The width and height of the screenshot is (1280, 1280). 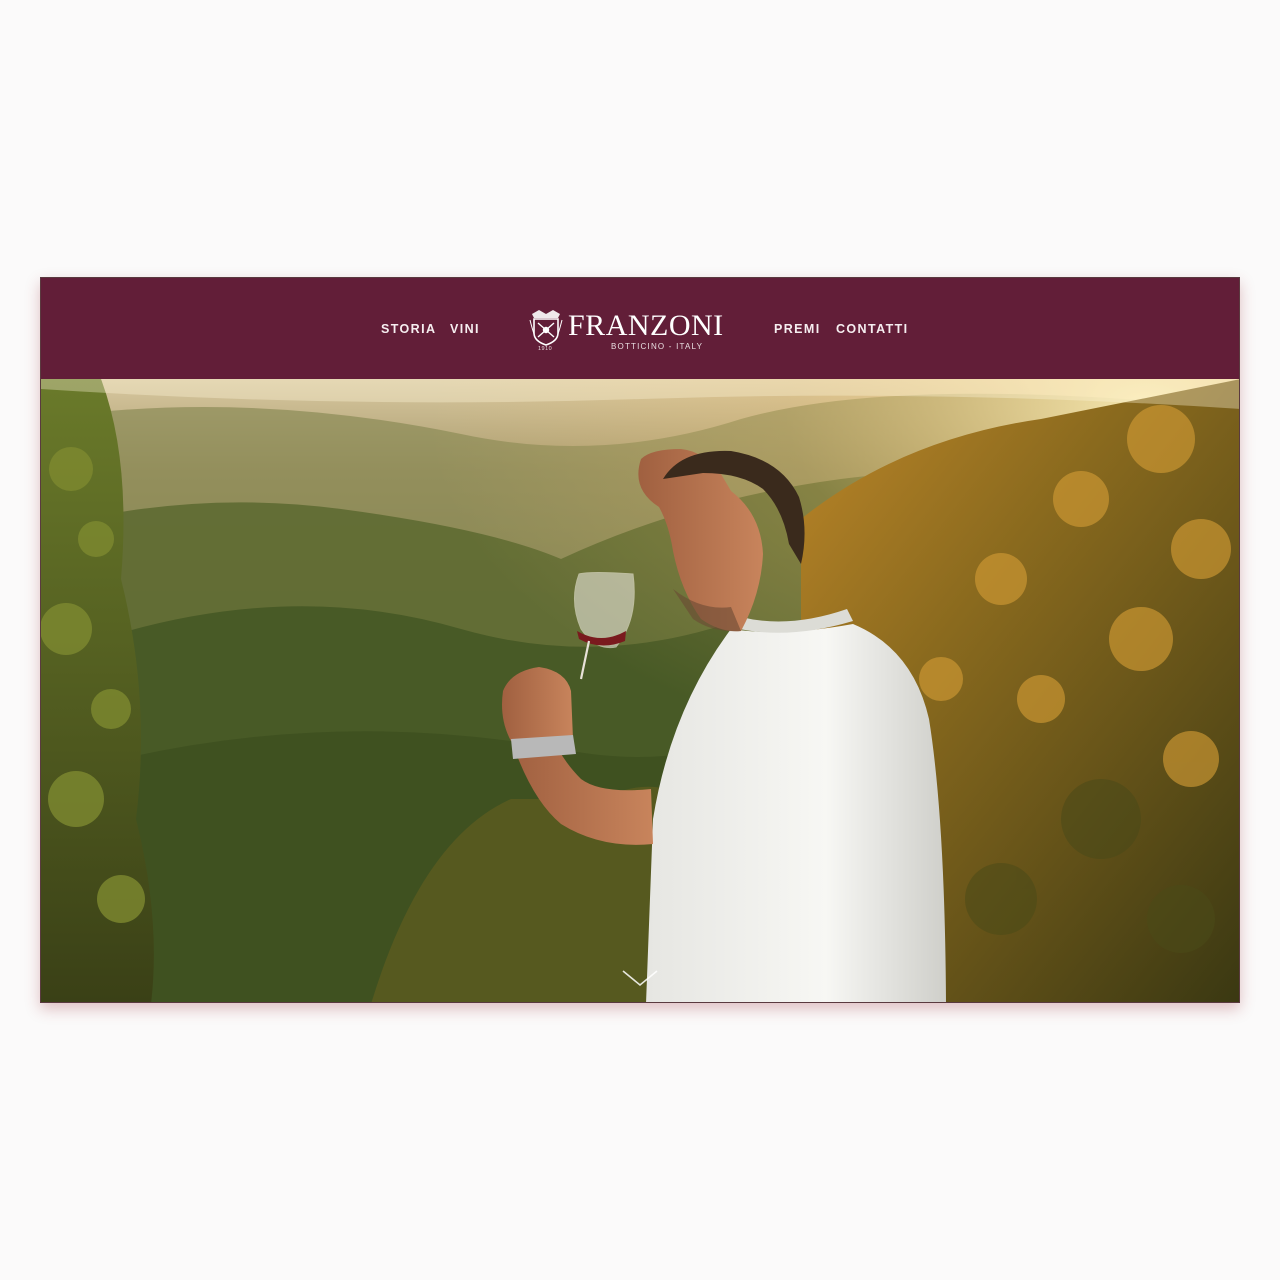 What do you see at coordinates (657, 346) in the screenshot?
I see `logo-subtitle: BOTTICINO - ITALY` at bounding box center [657, 346].